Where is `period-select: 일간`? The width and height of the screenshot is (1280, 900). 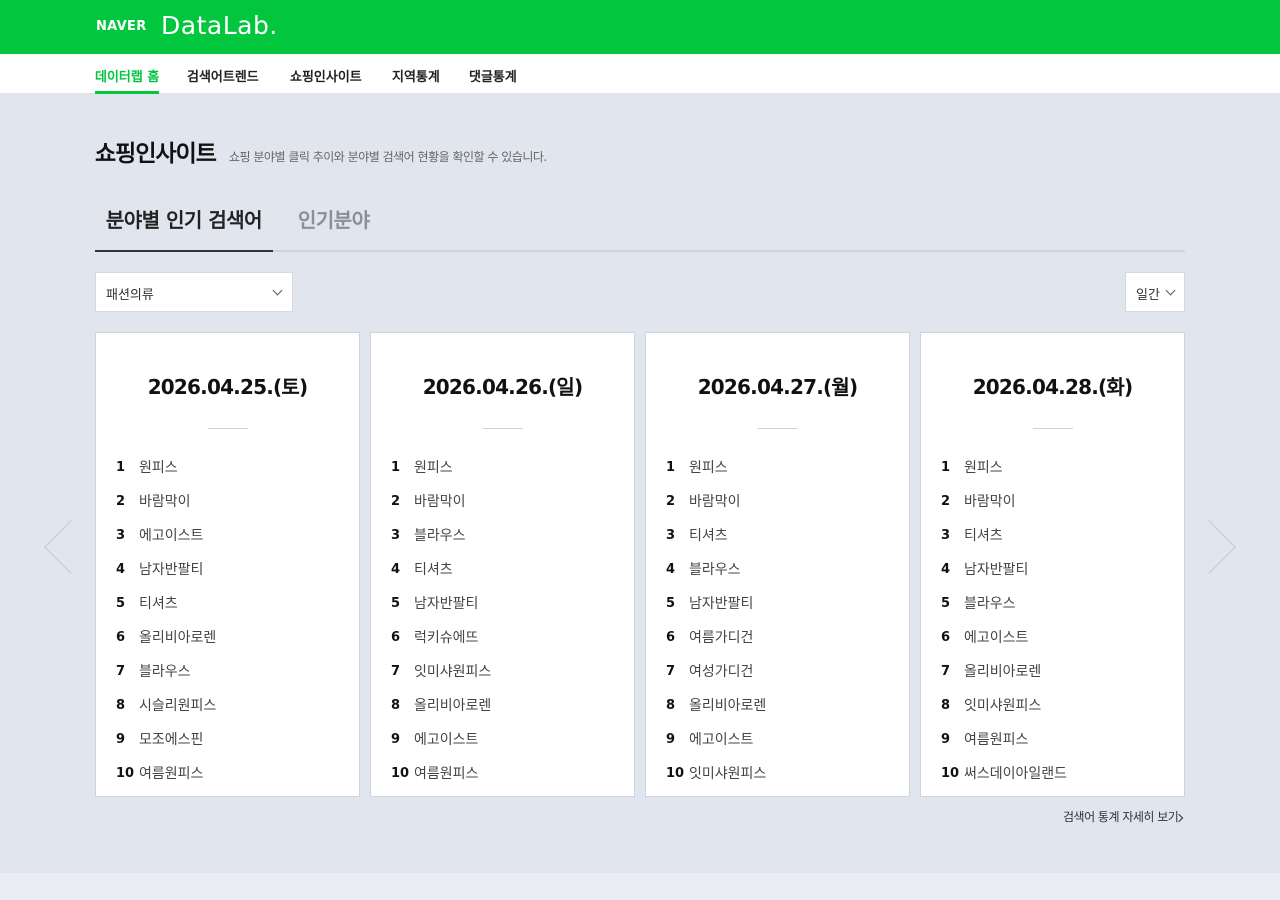
period-select: 일간 is located at coordinates (1155, 292).